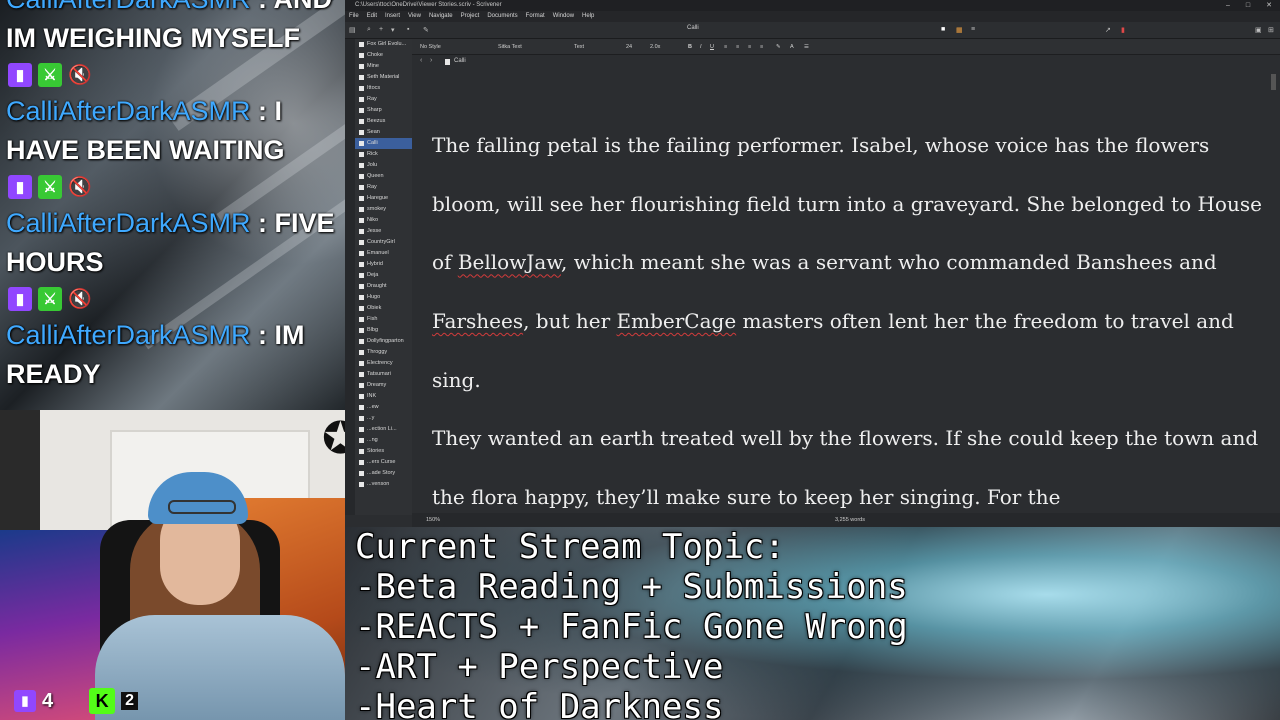 This screenshot has width=1280, height=720. I want to click on binder-item: ...ew, so click(383, 407).